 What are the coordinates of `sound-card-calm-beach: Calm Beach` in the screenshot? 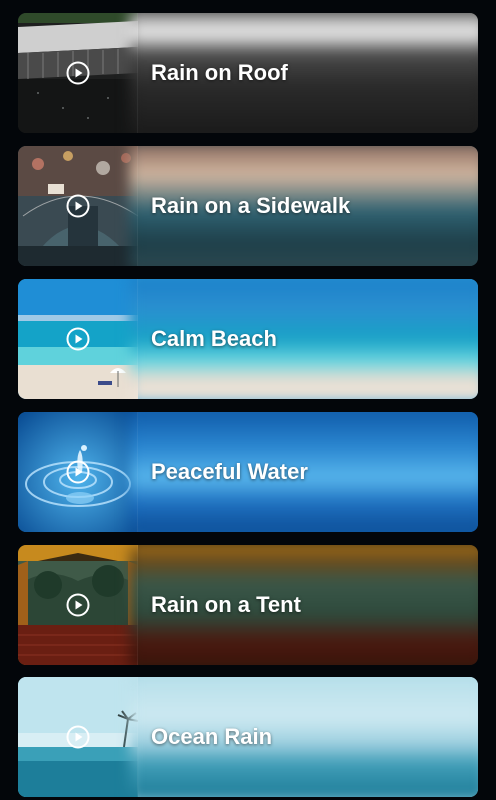 It's located at (248, 339).